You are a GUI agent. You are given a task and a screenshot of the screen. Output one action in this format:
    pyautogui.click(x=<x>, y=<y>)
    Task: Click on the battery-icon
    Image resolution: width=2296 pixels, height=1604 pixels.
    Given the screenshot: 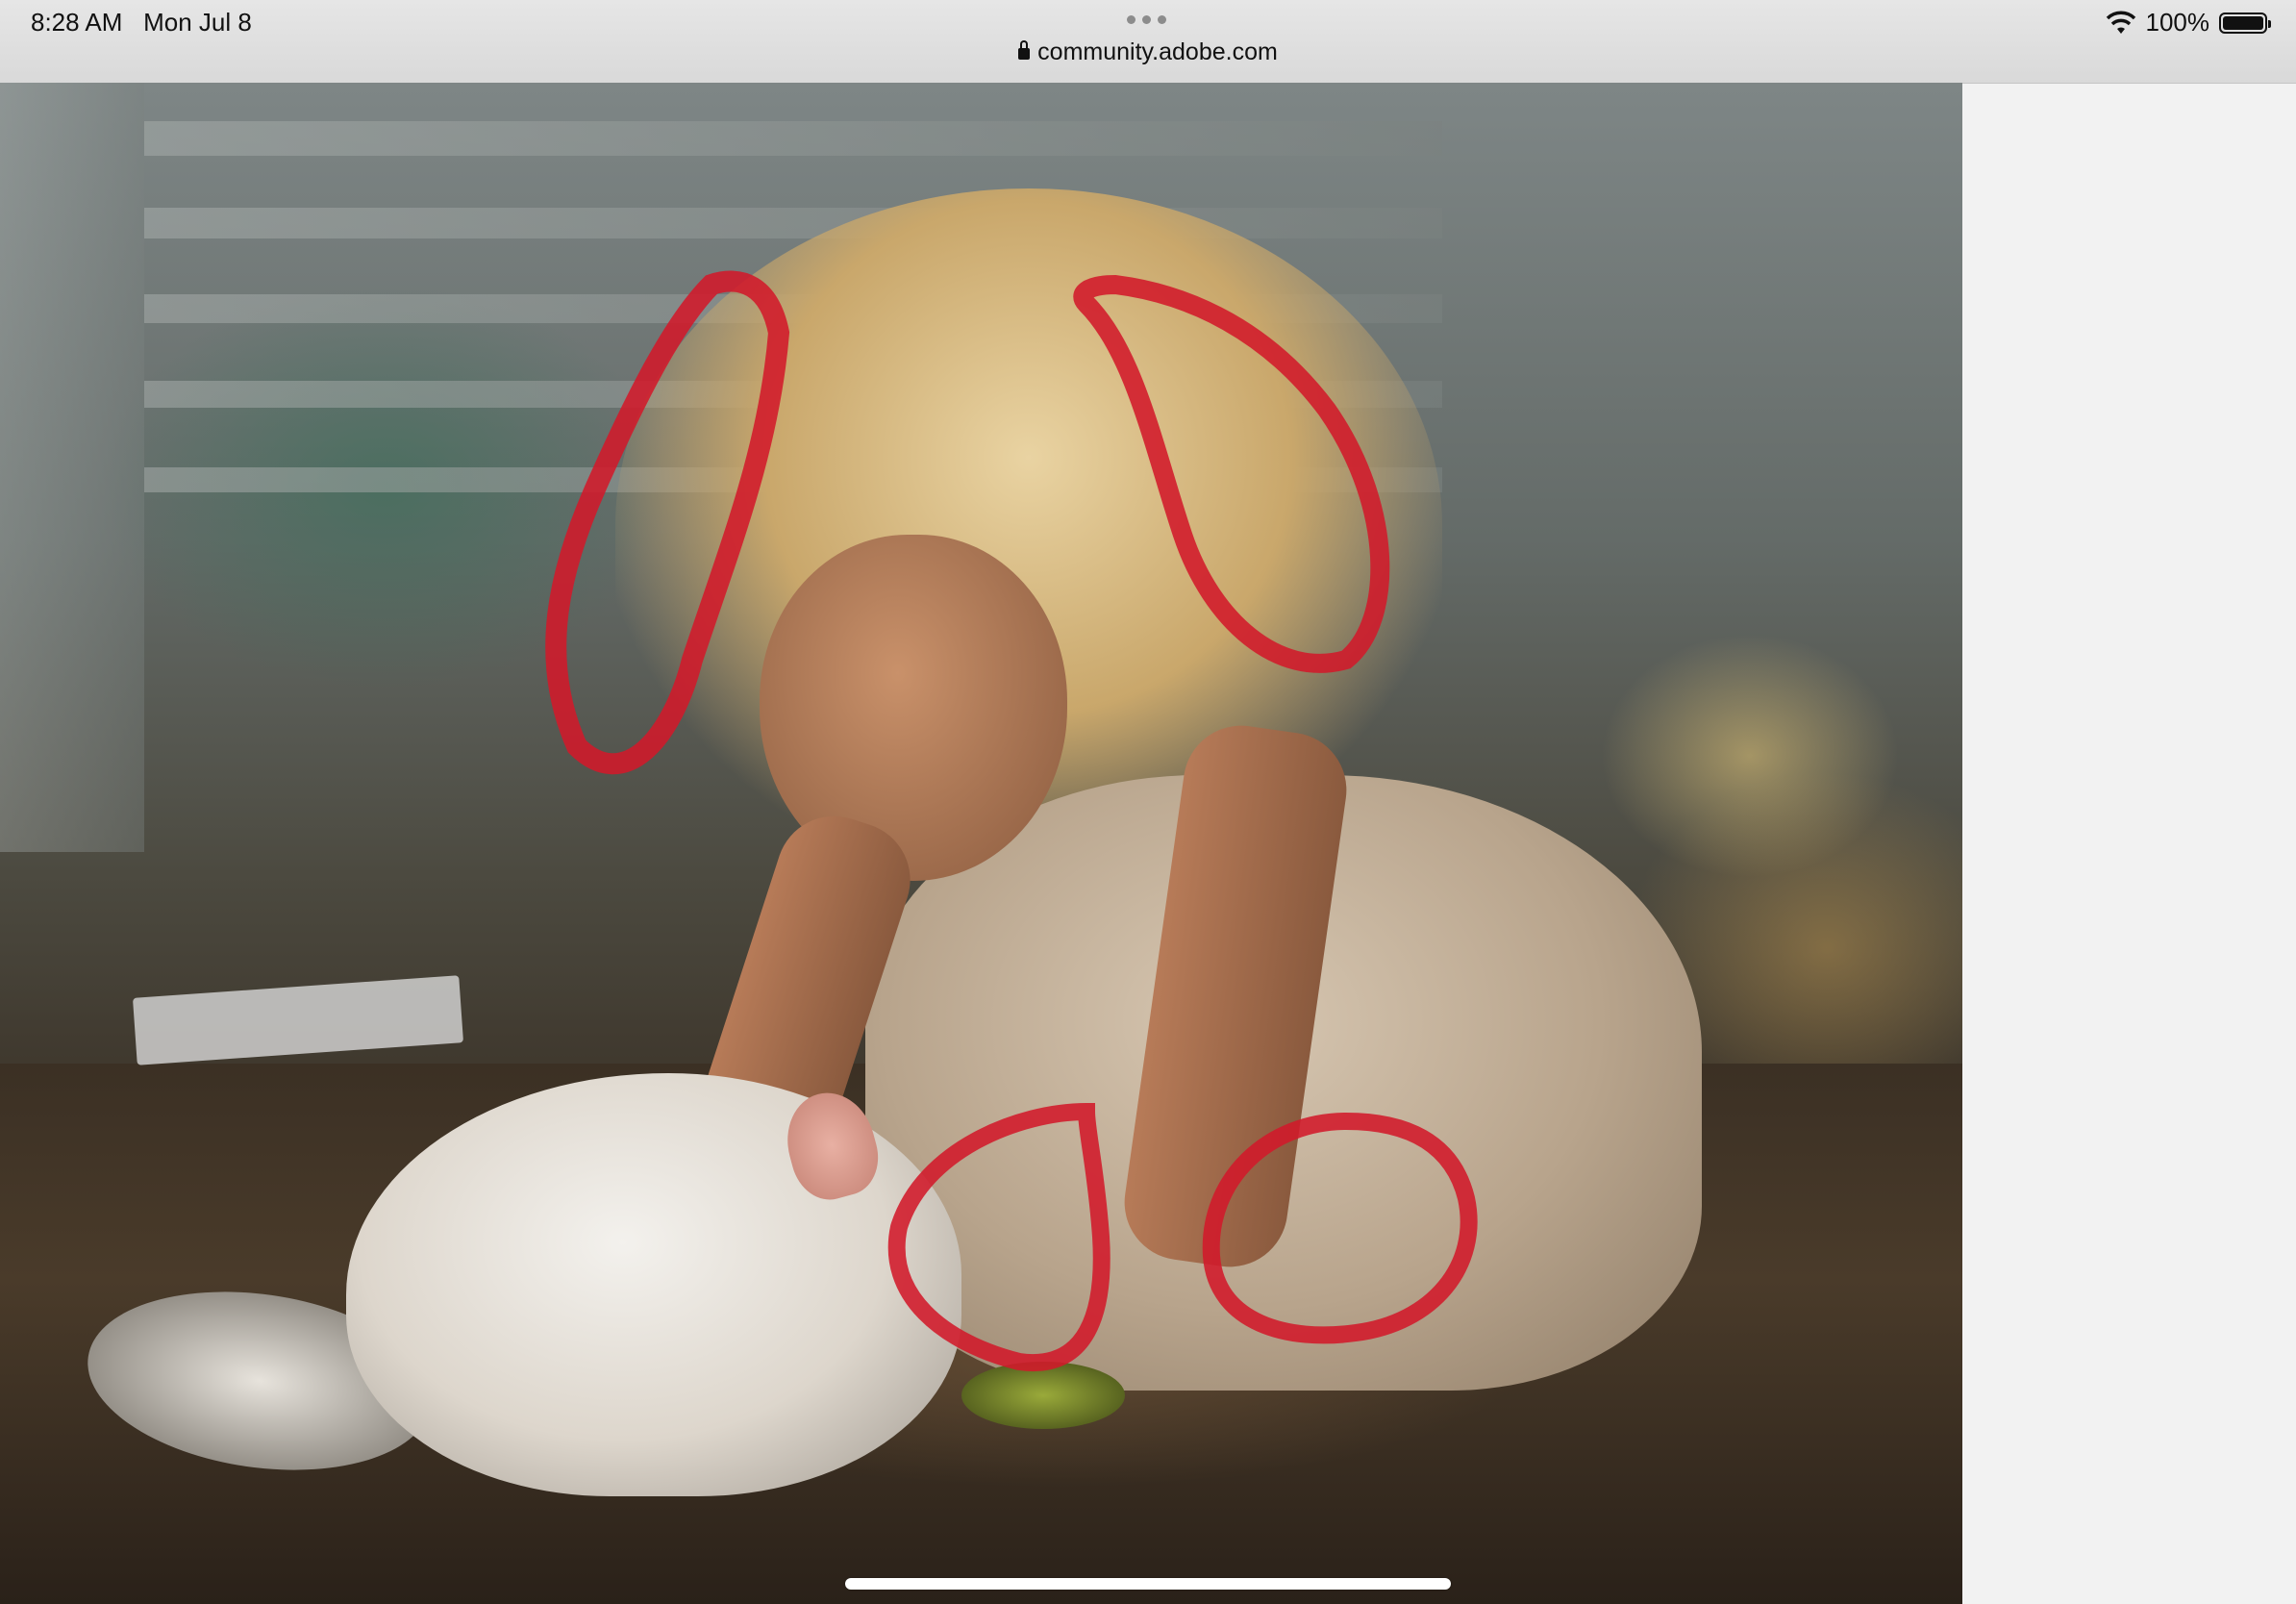 What is the action you would take?
    pyautogui.click(x=2245, y=23)
    